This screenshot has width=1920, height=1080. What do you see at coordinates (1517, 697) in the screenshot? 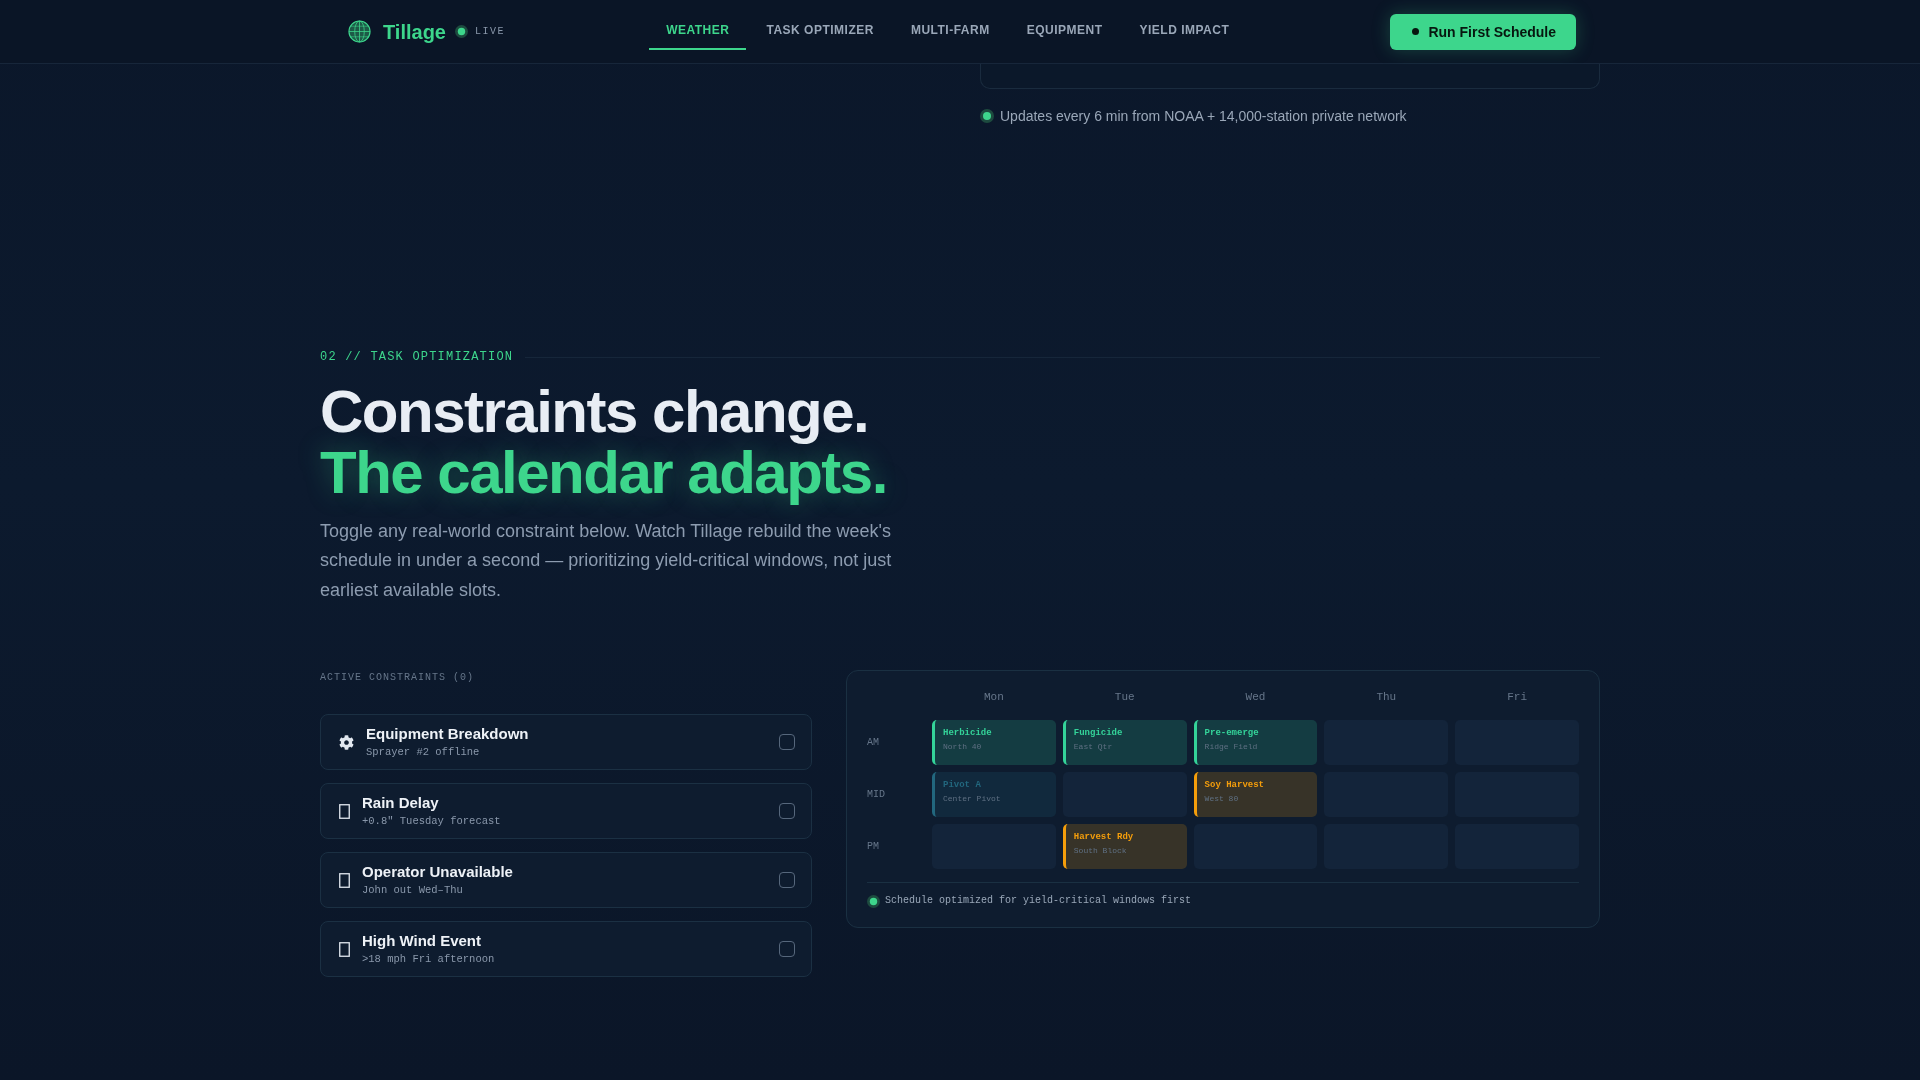
I see `day-header: Fri` at bounding box center [1517, 697].